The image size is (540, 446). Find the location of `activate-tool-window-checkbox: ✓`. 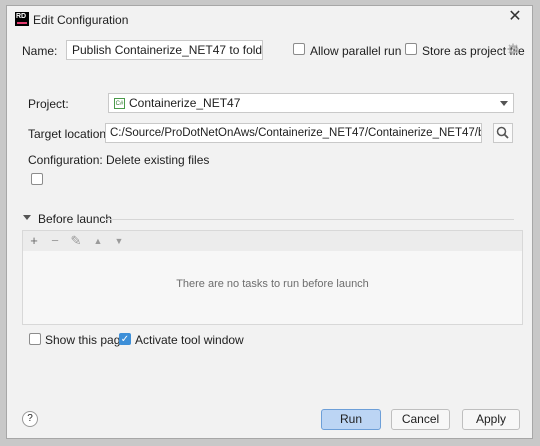

activate-tool-window-checkbox: ✓ is located at coordinates (125, 339).